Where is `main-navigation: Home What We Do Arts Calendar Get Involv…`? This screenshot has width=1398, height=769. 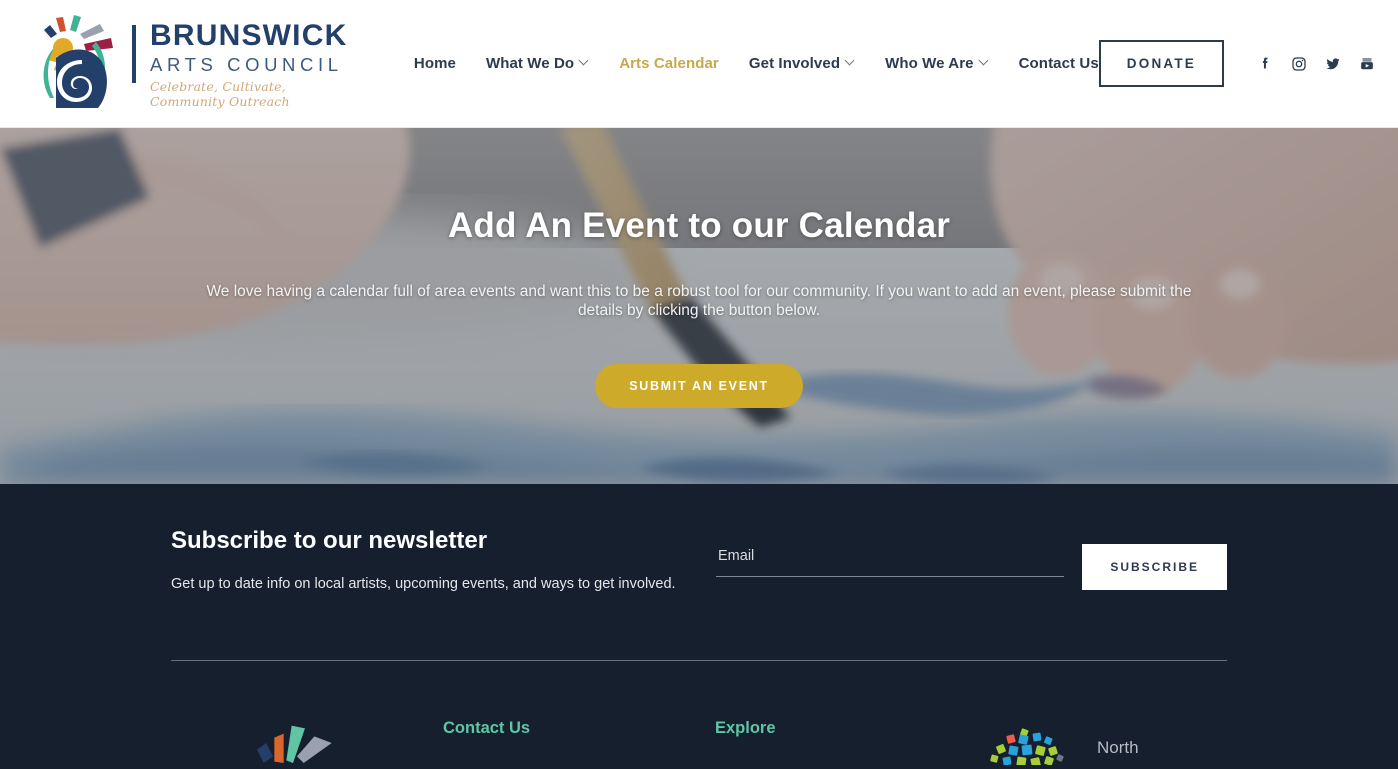 main-navigation: Home What We Do Arts Calendar Get Involv… is located at coordinates (756, 63).